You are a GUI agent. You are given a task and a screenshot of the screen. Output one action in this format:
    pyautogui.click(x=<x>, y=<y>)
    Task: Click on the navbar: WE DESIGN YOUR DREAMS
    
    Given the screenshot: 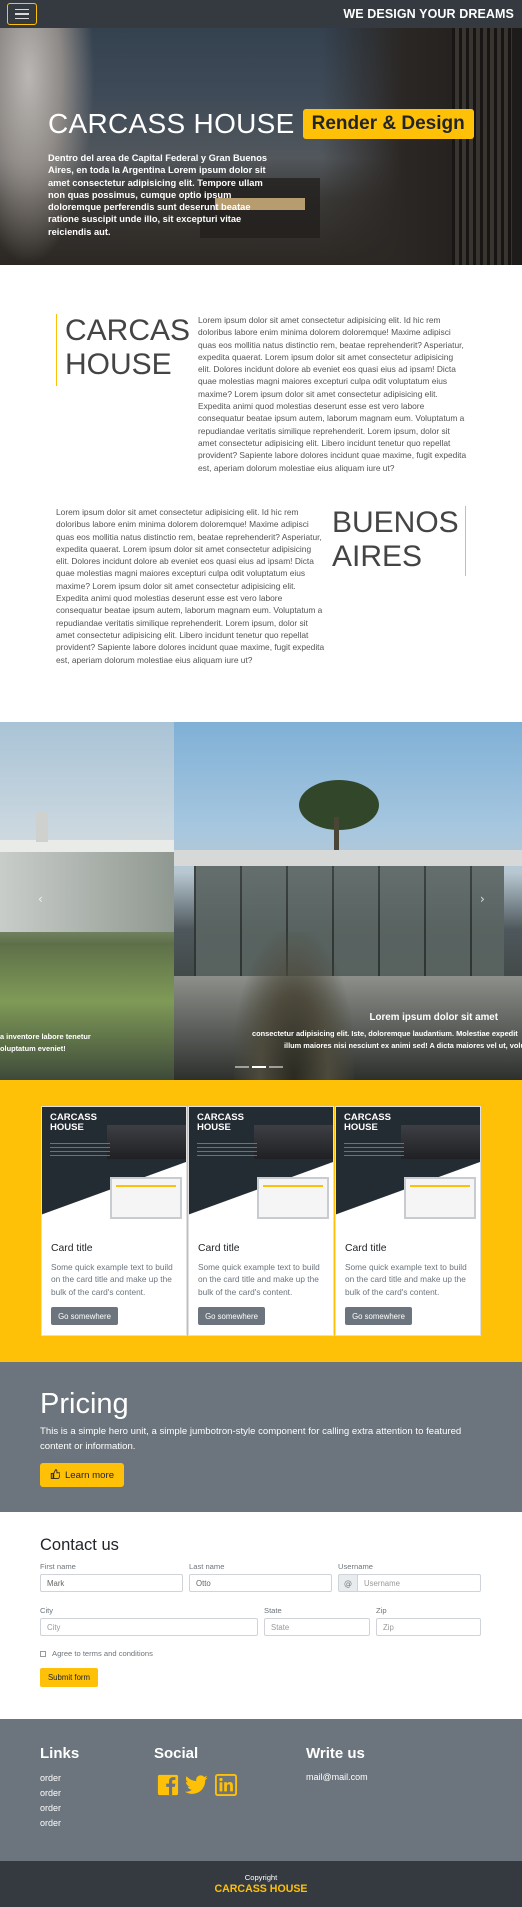 What is the action you would take?
    pyautogui.click(x=261, y=14)
    